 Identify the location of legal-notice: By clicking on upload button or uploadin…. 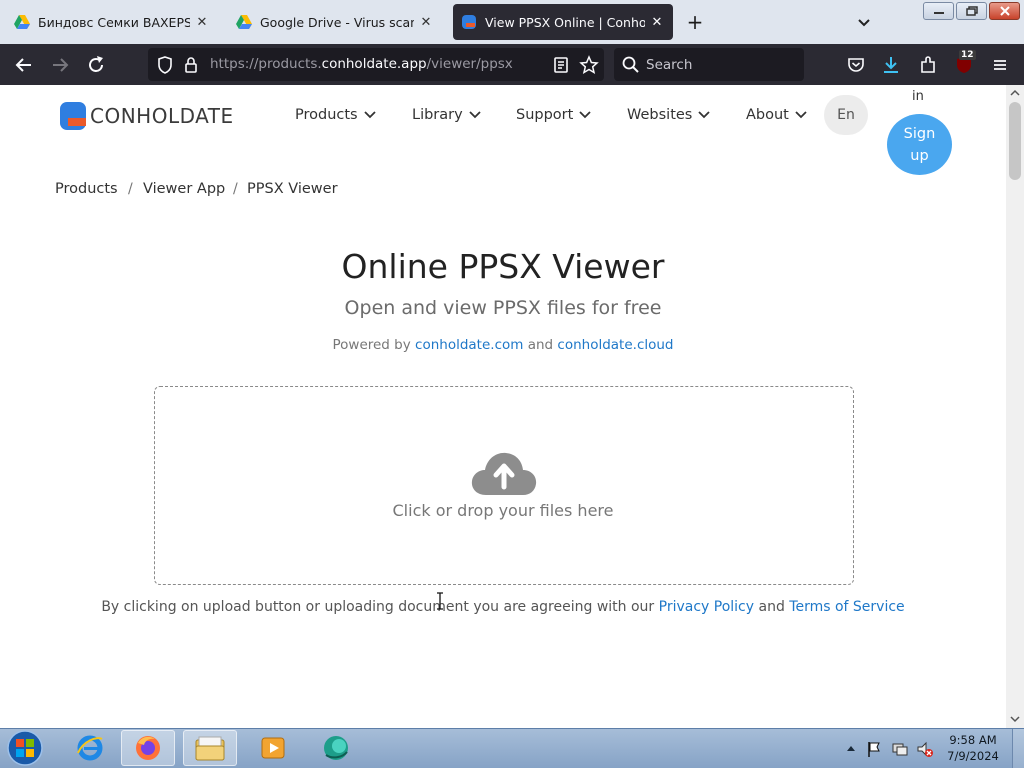
(503, 607).